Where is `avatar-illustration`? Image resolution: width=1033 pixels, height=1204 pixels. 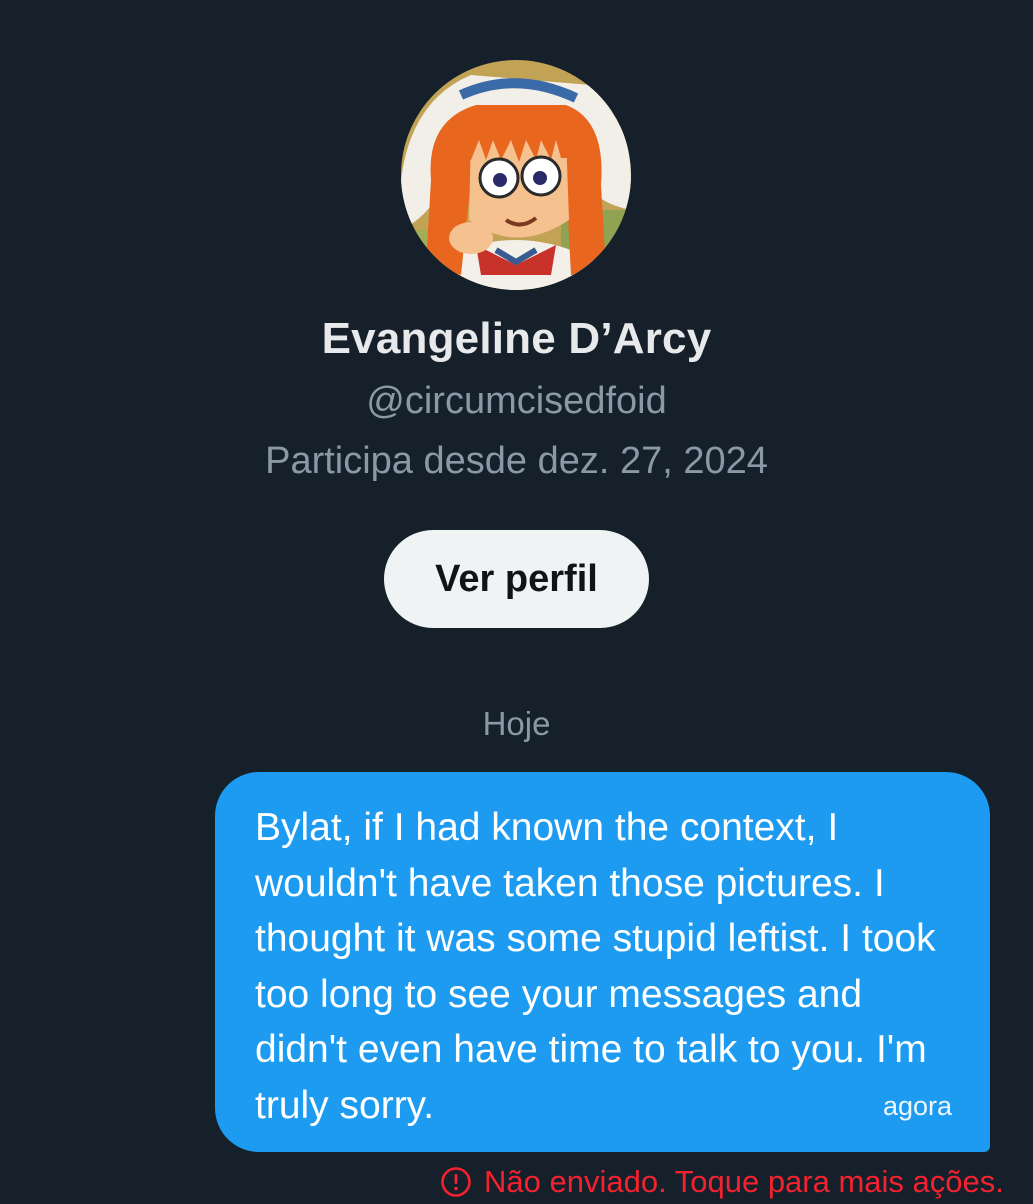
avatar-illustration is located at coordinates (516, 175).